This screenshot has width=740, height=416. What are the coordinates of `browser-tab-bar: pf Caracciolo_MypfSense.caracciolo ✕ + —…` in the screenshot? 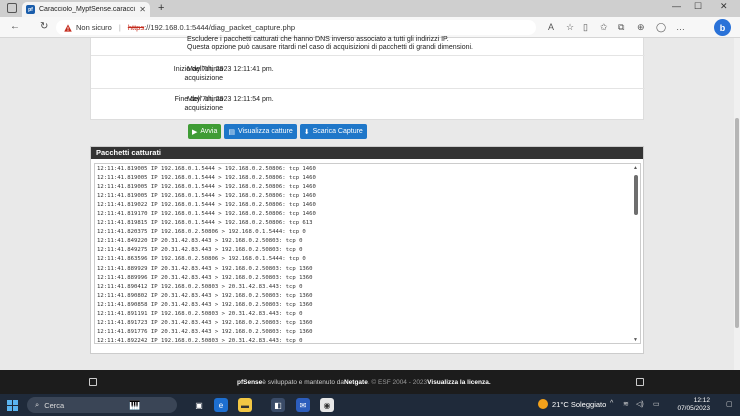 It's located at (370, 8).